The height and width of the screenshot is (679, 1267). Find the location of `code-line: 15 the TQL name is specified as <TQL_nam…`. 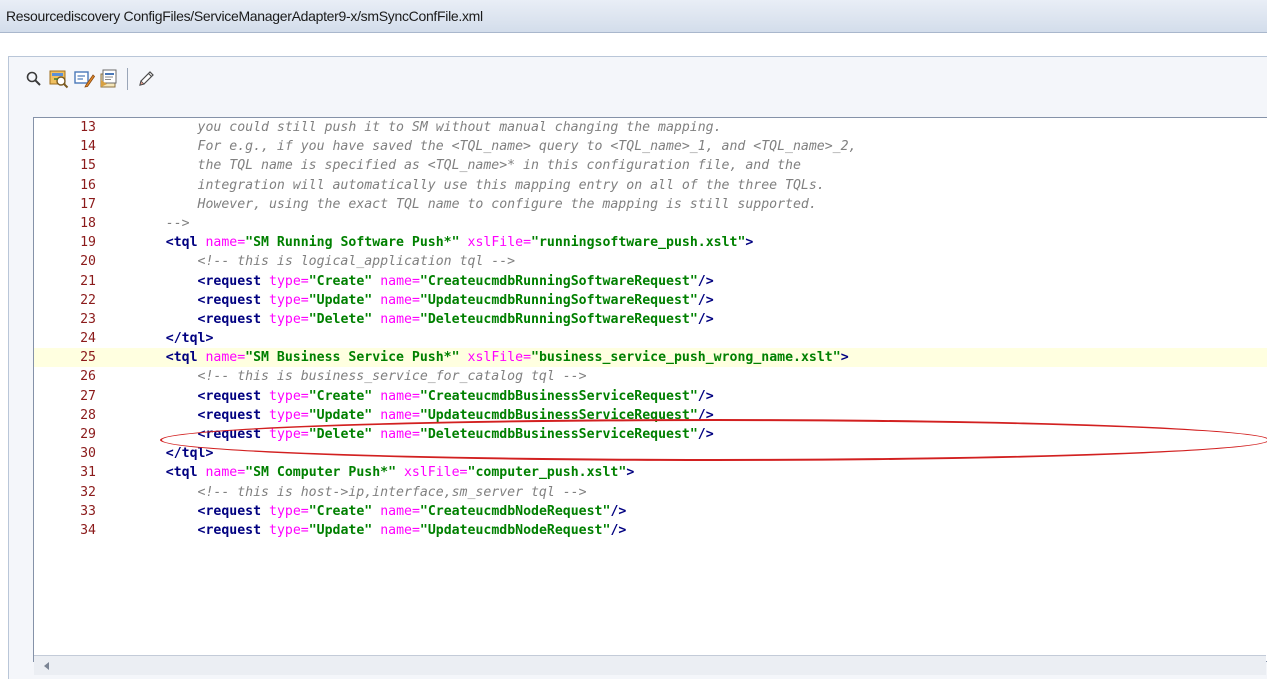

code-line: 15 the TQL name is specified as <TQL_nam… is located at coordinates (650, 165).